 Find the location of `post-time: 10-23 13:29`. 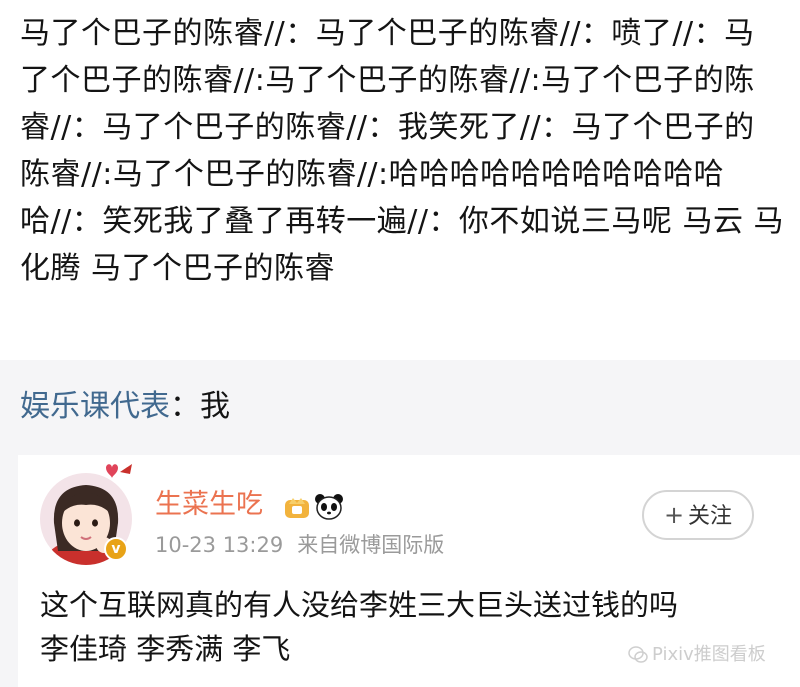

post-time: 10-23 13:29 is located at coordinates (219, 545).